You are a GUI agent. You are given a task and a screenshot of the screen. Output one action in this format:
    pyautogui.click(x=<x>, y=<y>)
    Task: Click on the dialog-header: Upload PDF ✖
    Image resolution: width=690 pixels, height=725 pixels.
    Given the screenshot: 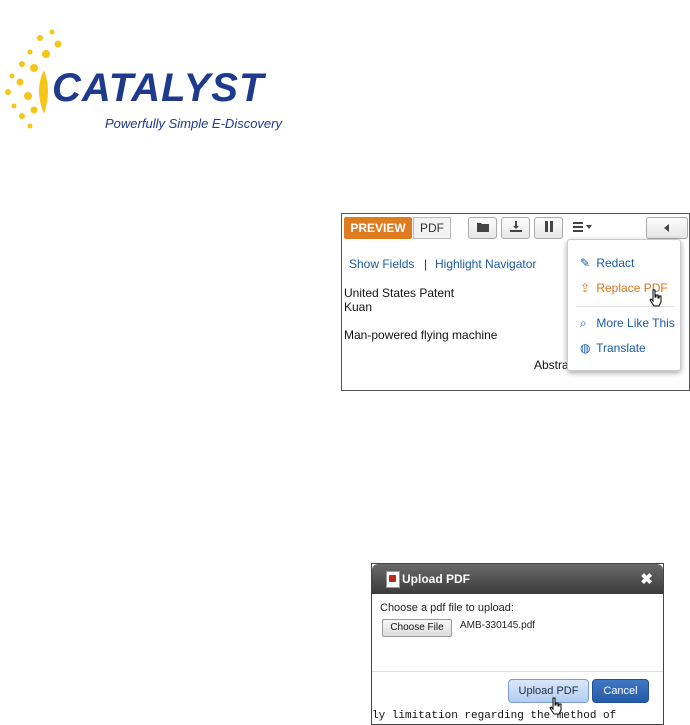 What is the action you would take?
    pyautogui.click(x=517, y=579)
    